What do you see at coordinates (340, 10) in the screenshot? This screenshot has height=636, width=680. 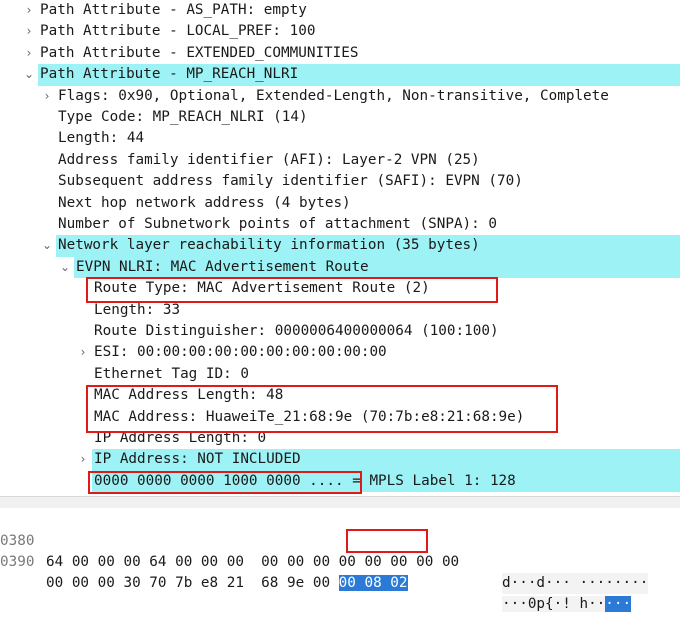 I see `tree-row-as-path: › Path Attribute - AS_PATH: empty` at bounding box center [340, 10].